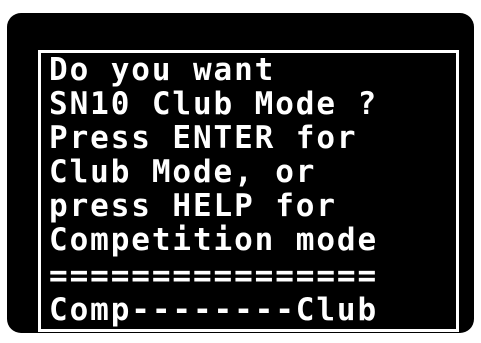 This screenshot has height=343, width=481. I want to click on prompt-line-4: Club Mode, or, so click(183, 172).